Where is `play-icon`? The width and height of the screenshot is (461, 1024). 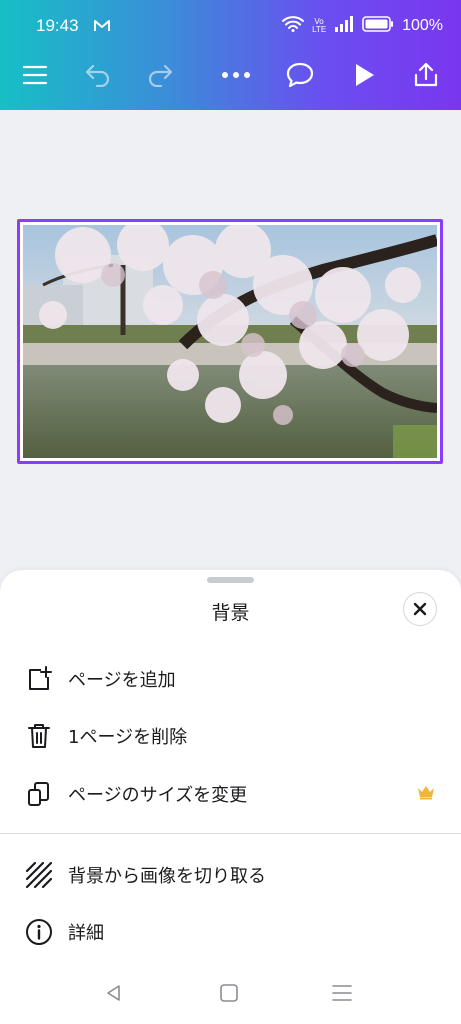 play-icon is located at coordinates (364, 75).